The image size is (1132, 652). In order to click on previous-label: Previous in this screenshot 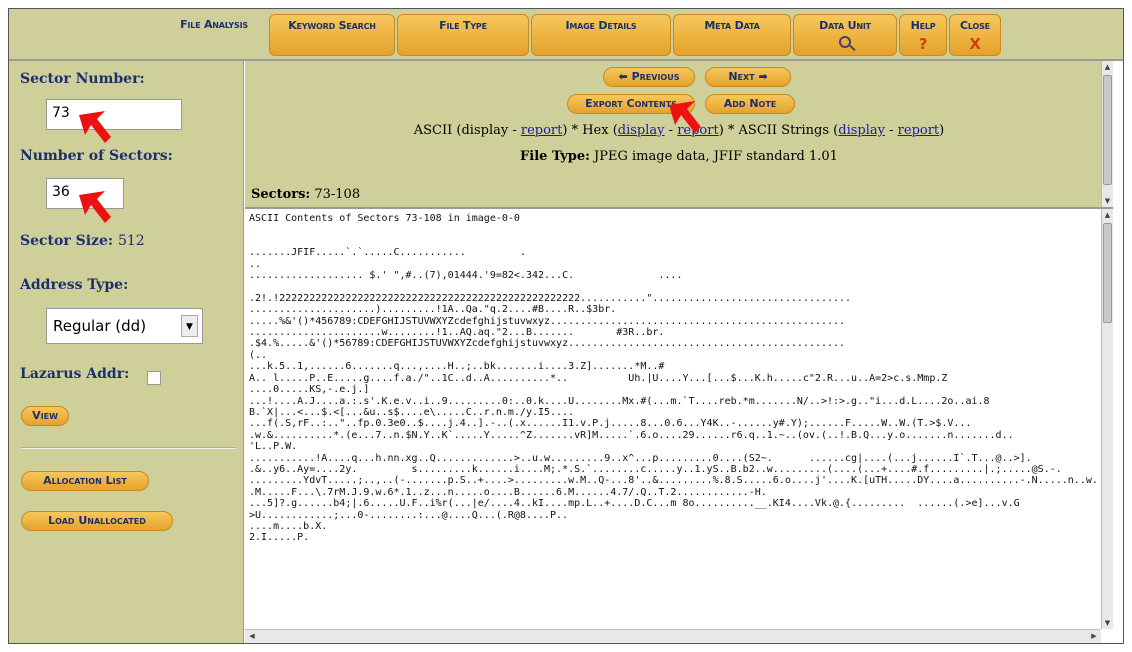, I will do `click(655, 76)`.